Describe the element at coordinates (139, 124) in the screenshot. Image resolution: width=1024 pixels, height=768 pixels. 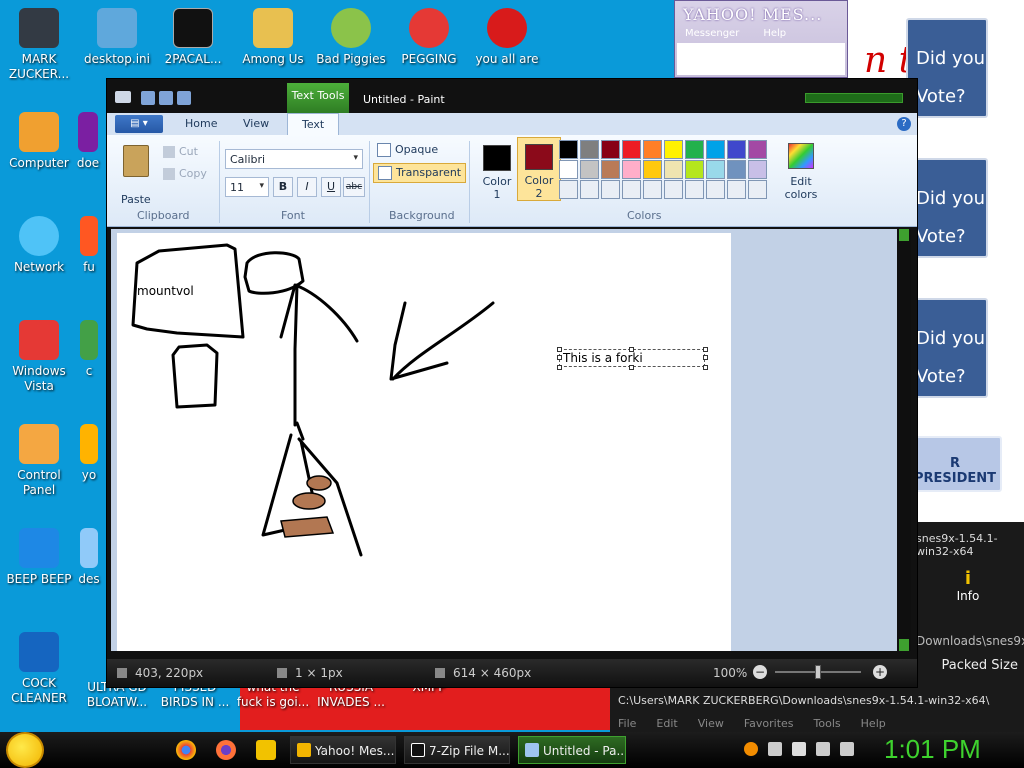
I see `paint-menu-button: ▤ ▾` at that location.